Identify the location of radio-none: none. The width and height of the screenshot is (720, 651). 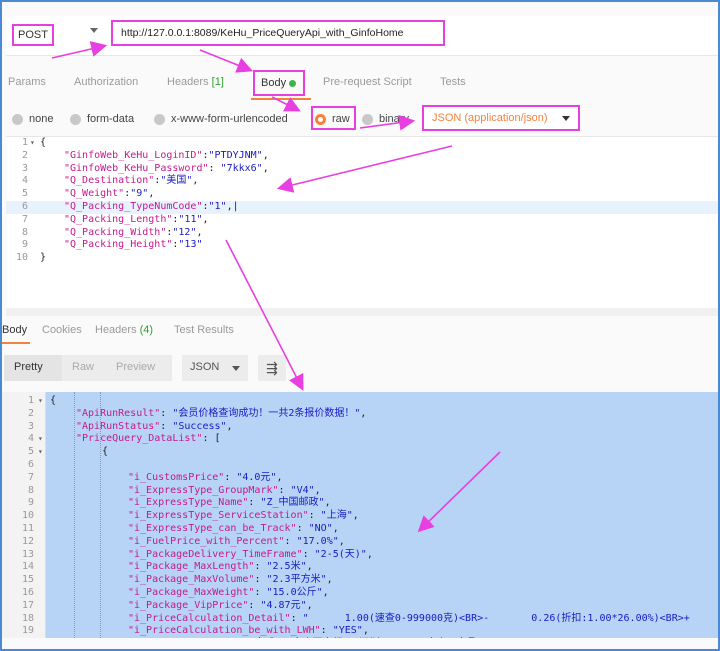
(32, 119).